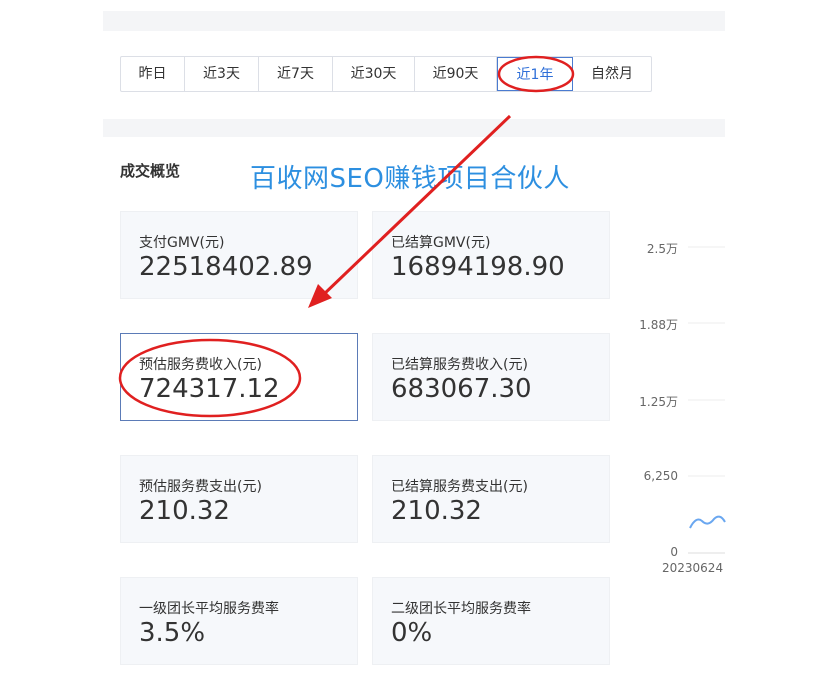 The width and height of the screenshot is (830, 682). What do you see at coordinates (414, 128) in the screenshot?
I see `middle-divider-band` at bounding box center [414, 128].